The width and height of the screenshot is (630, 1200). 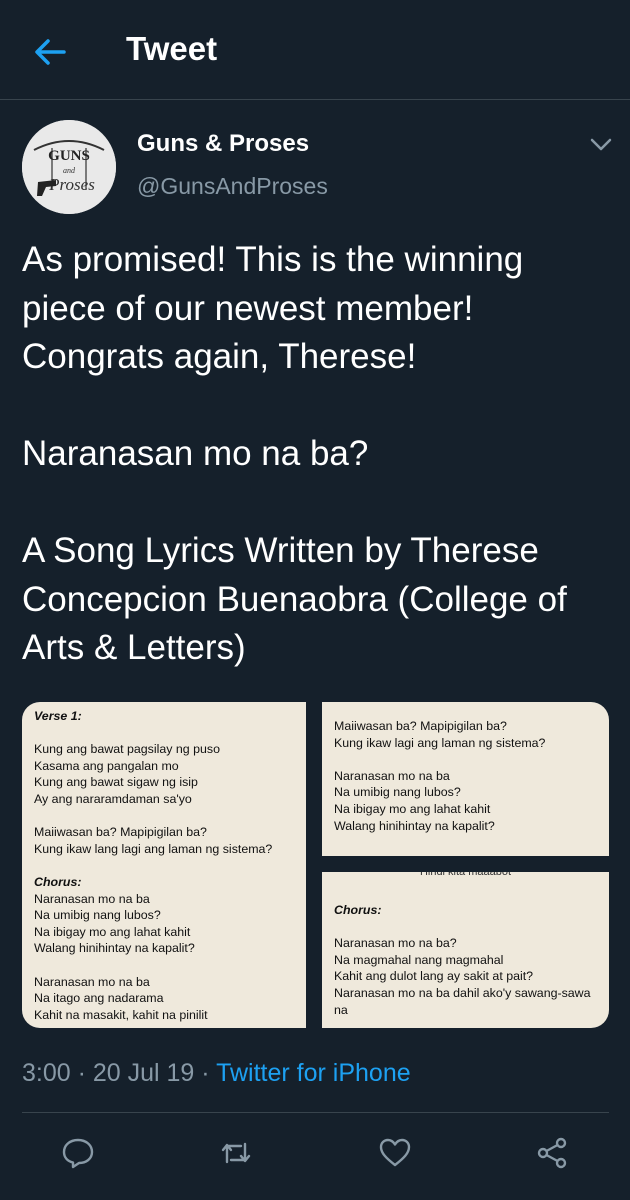 What do you see at coordinates (601, 144) in the screenshot?
I see `chevron-down-icon` at bounding box center [601, 144].